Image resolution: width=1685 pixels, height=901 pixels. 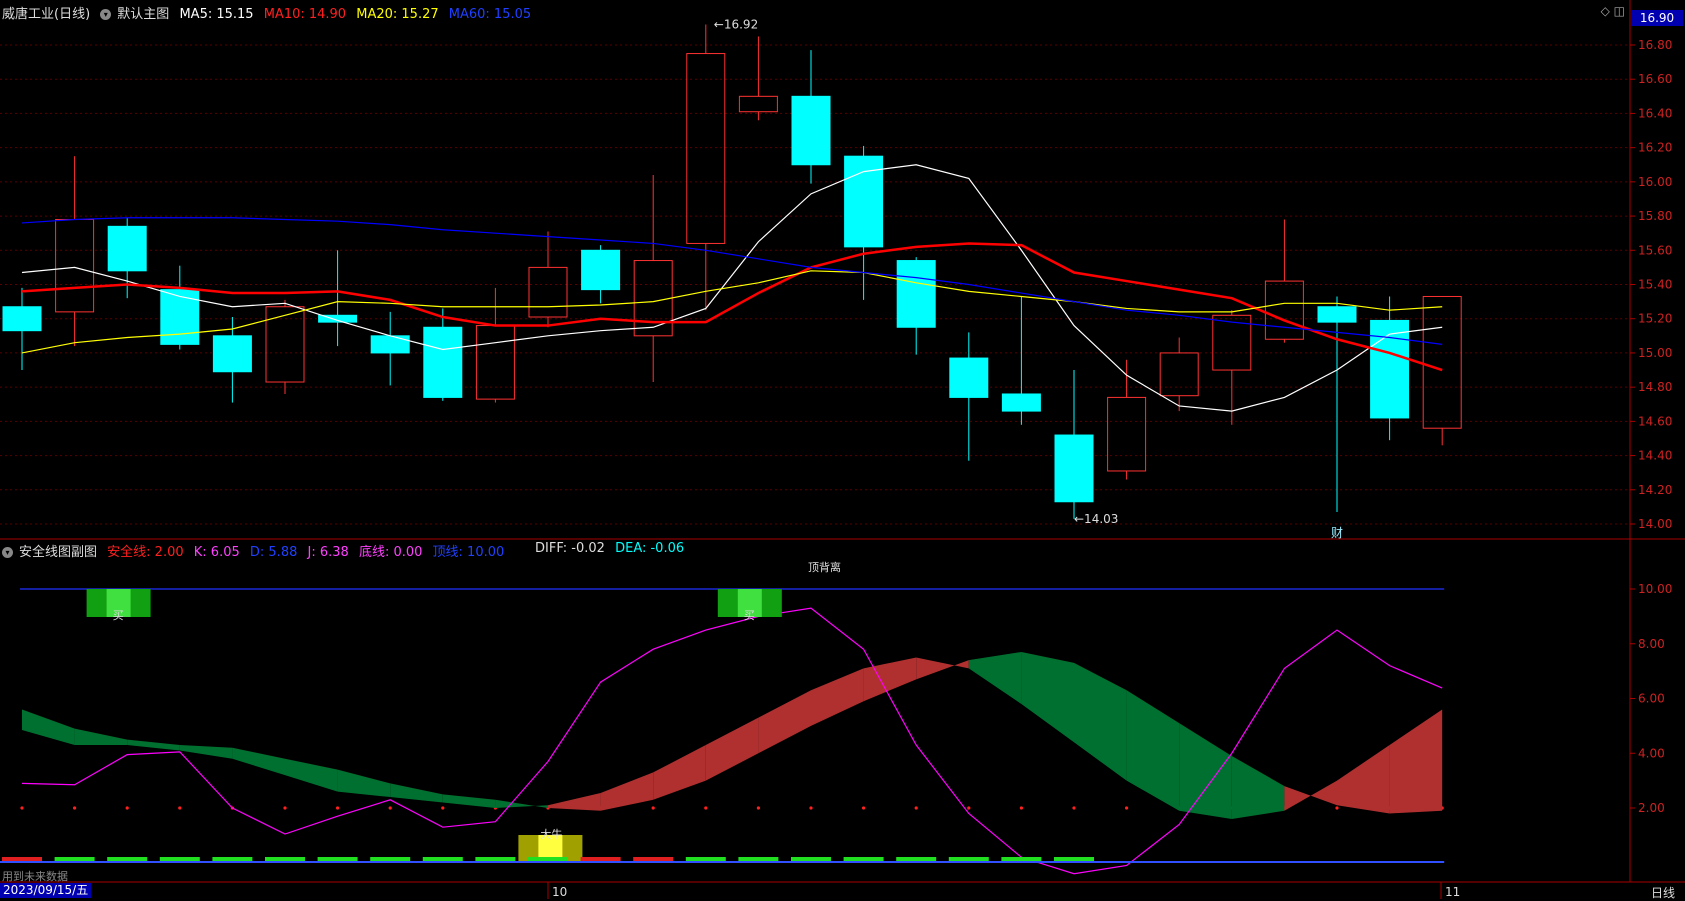 What do you see at coordinates (732, 281) in the screenshot?
I see `ma-line-ma60` at bounding box center [732, 281].